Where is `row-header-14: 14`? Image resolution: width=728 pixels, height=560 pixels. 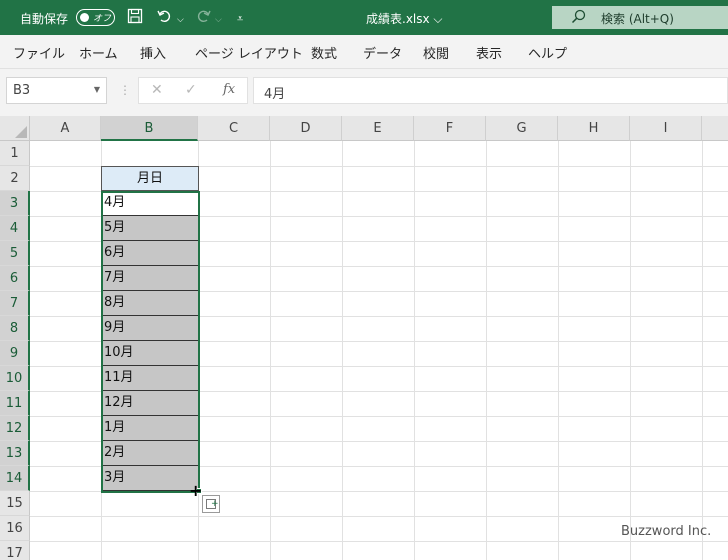 row-header-14: 14 is located at coordinates (15, 478).